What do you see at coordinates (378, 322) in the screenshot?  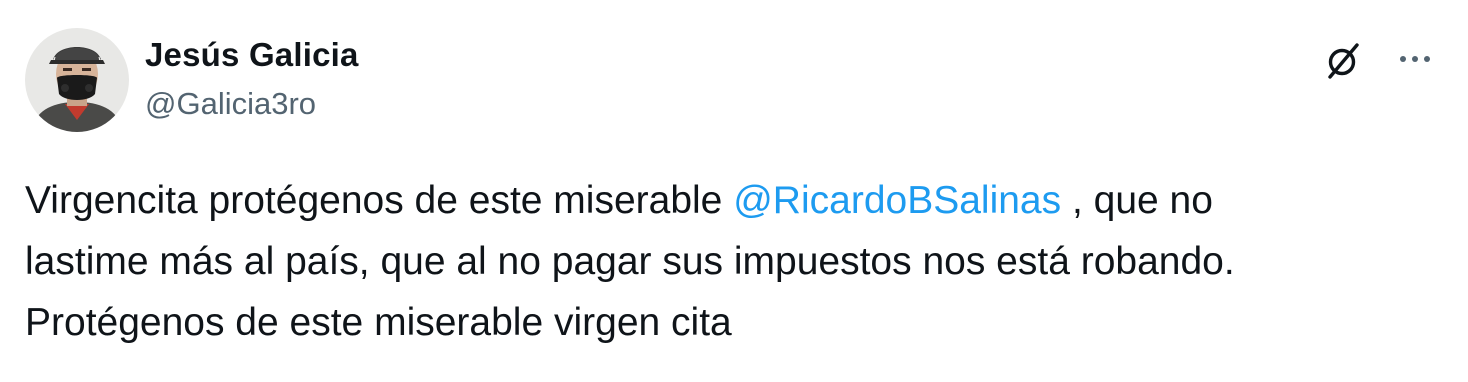 I see `tweet-text-line: Protégenos de este miserable virgen cita` at bounding box center [378, 322].